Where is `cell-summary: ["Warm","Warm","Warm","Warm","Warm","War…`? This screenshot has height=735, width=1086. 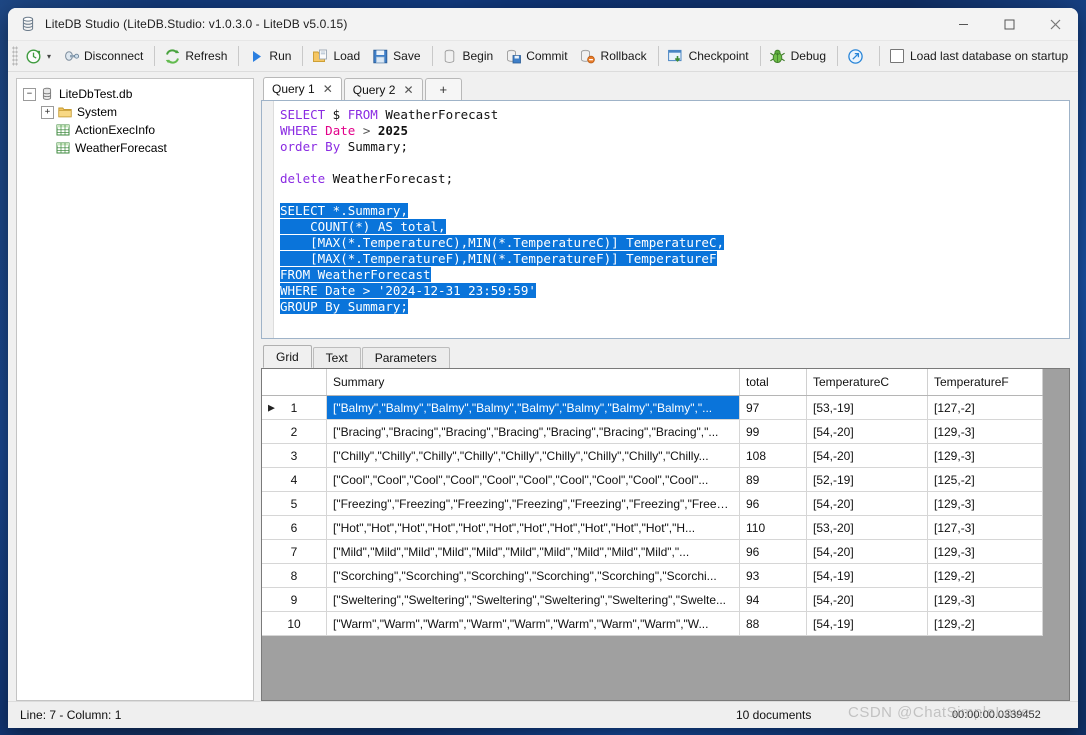
cell-summary: ["Warm","Warm","Warm","Warm","Warm","War… is located at coordinates (533, 623).